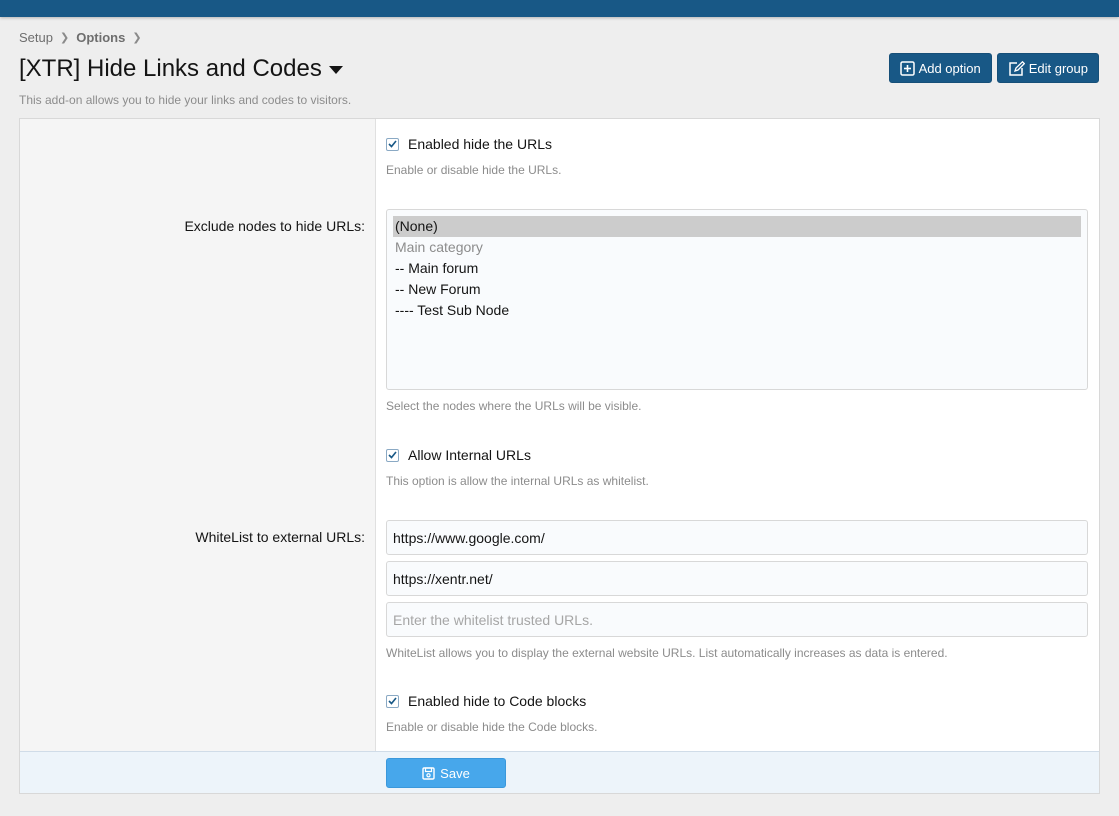 The image size is (1119, 816). I want to click on whitelist-url-1-wrap, so click(737, 537).